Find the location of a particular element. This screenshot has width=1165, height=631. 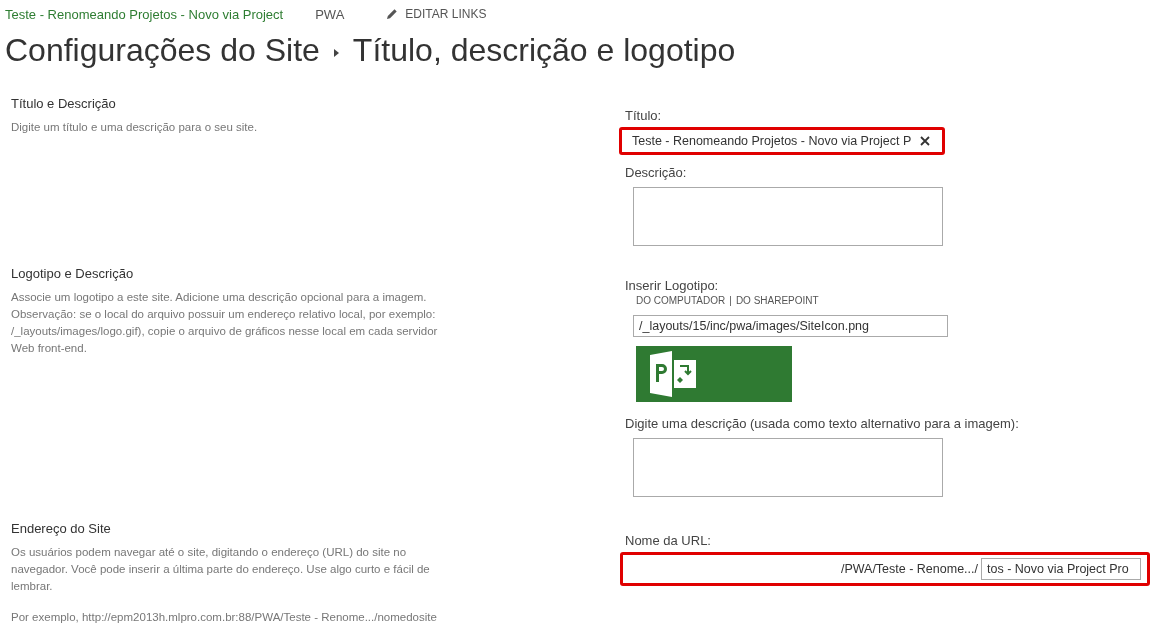

section-heading: Título e Descrição is located at coordinates (64, 103).